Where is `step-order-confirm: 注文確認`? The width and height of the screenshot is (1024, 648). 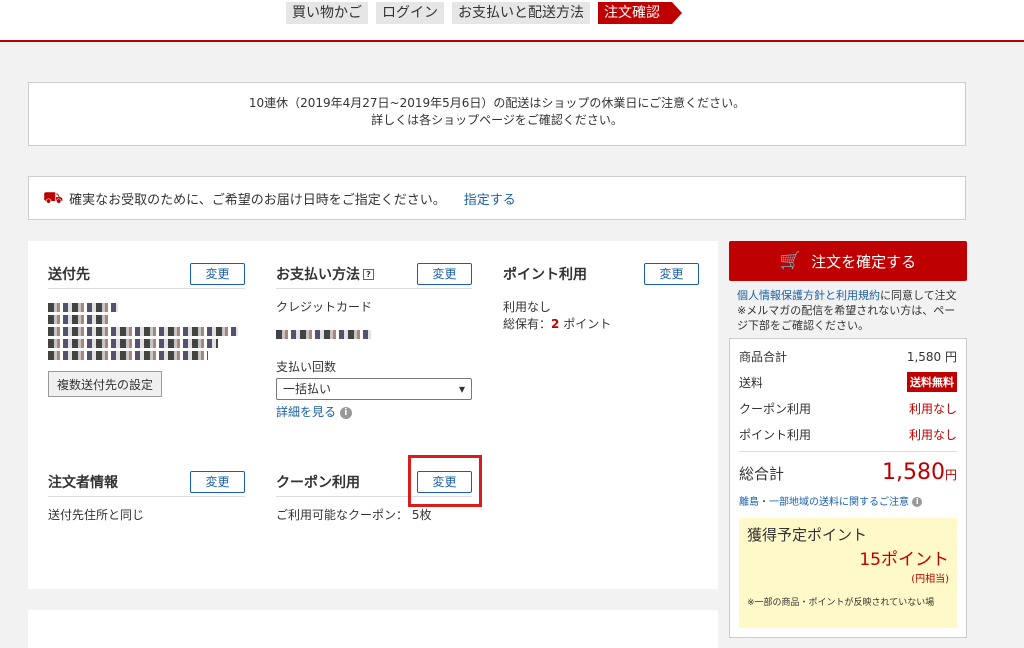 step-order-confirm: 注文確認 is located at coordinates (640, 13).